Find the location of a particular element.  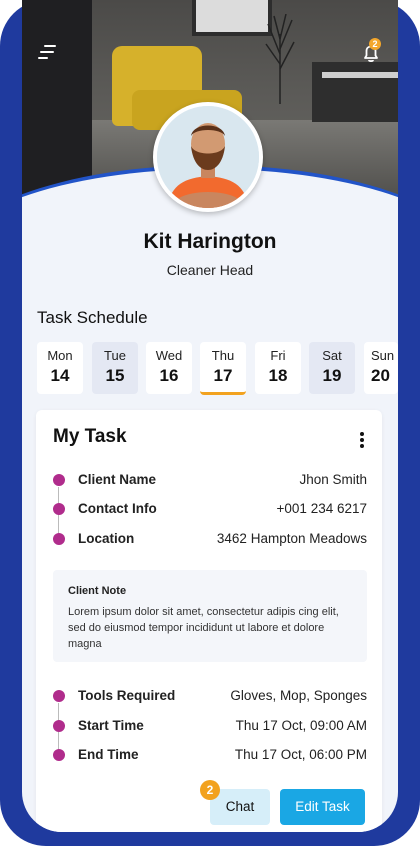

client-name-value: Jhon Smith is located at coordinates (333, 479).